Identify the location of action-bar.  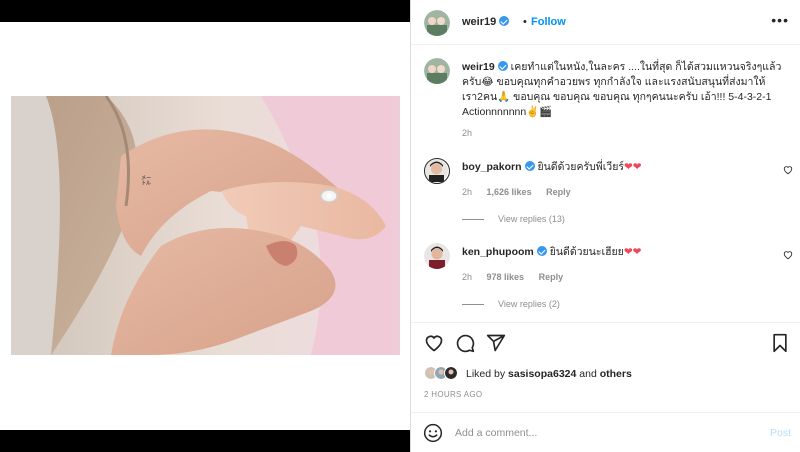
(605, 342).